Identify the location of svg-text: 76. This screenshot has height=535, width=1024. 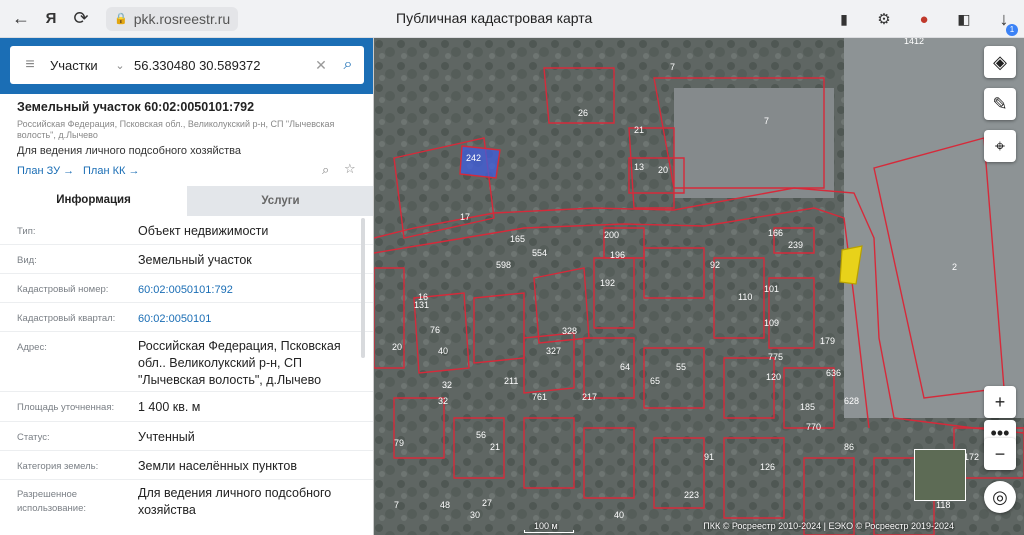
(435, 330).